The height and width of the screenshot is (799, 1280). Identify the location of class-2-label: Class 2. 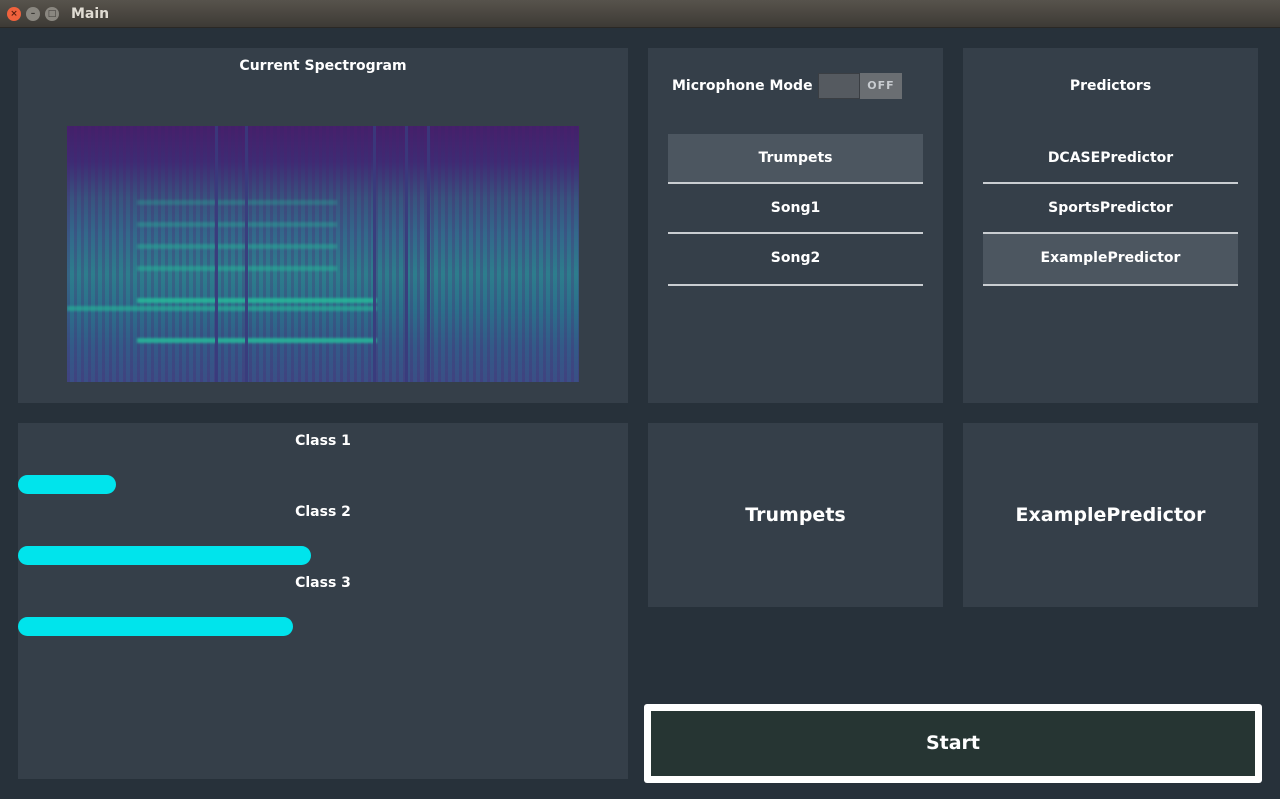
(323, 512).